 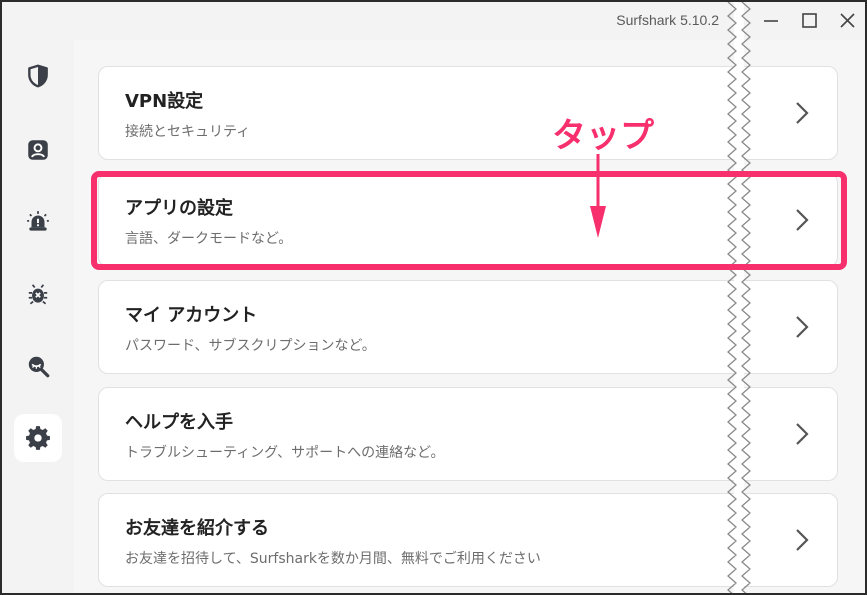 I want to click on card-subtitle: トラブルシューティング、サポートへの連絡など。, so click(x=285, y=453).